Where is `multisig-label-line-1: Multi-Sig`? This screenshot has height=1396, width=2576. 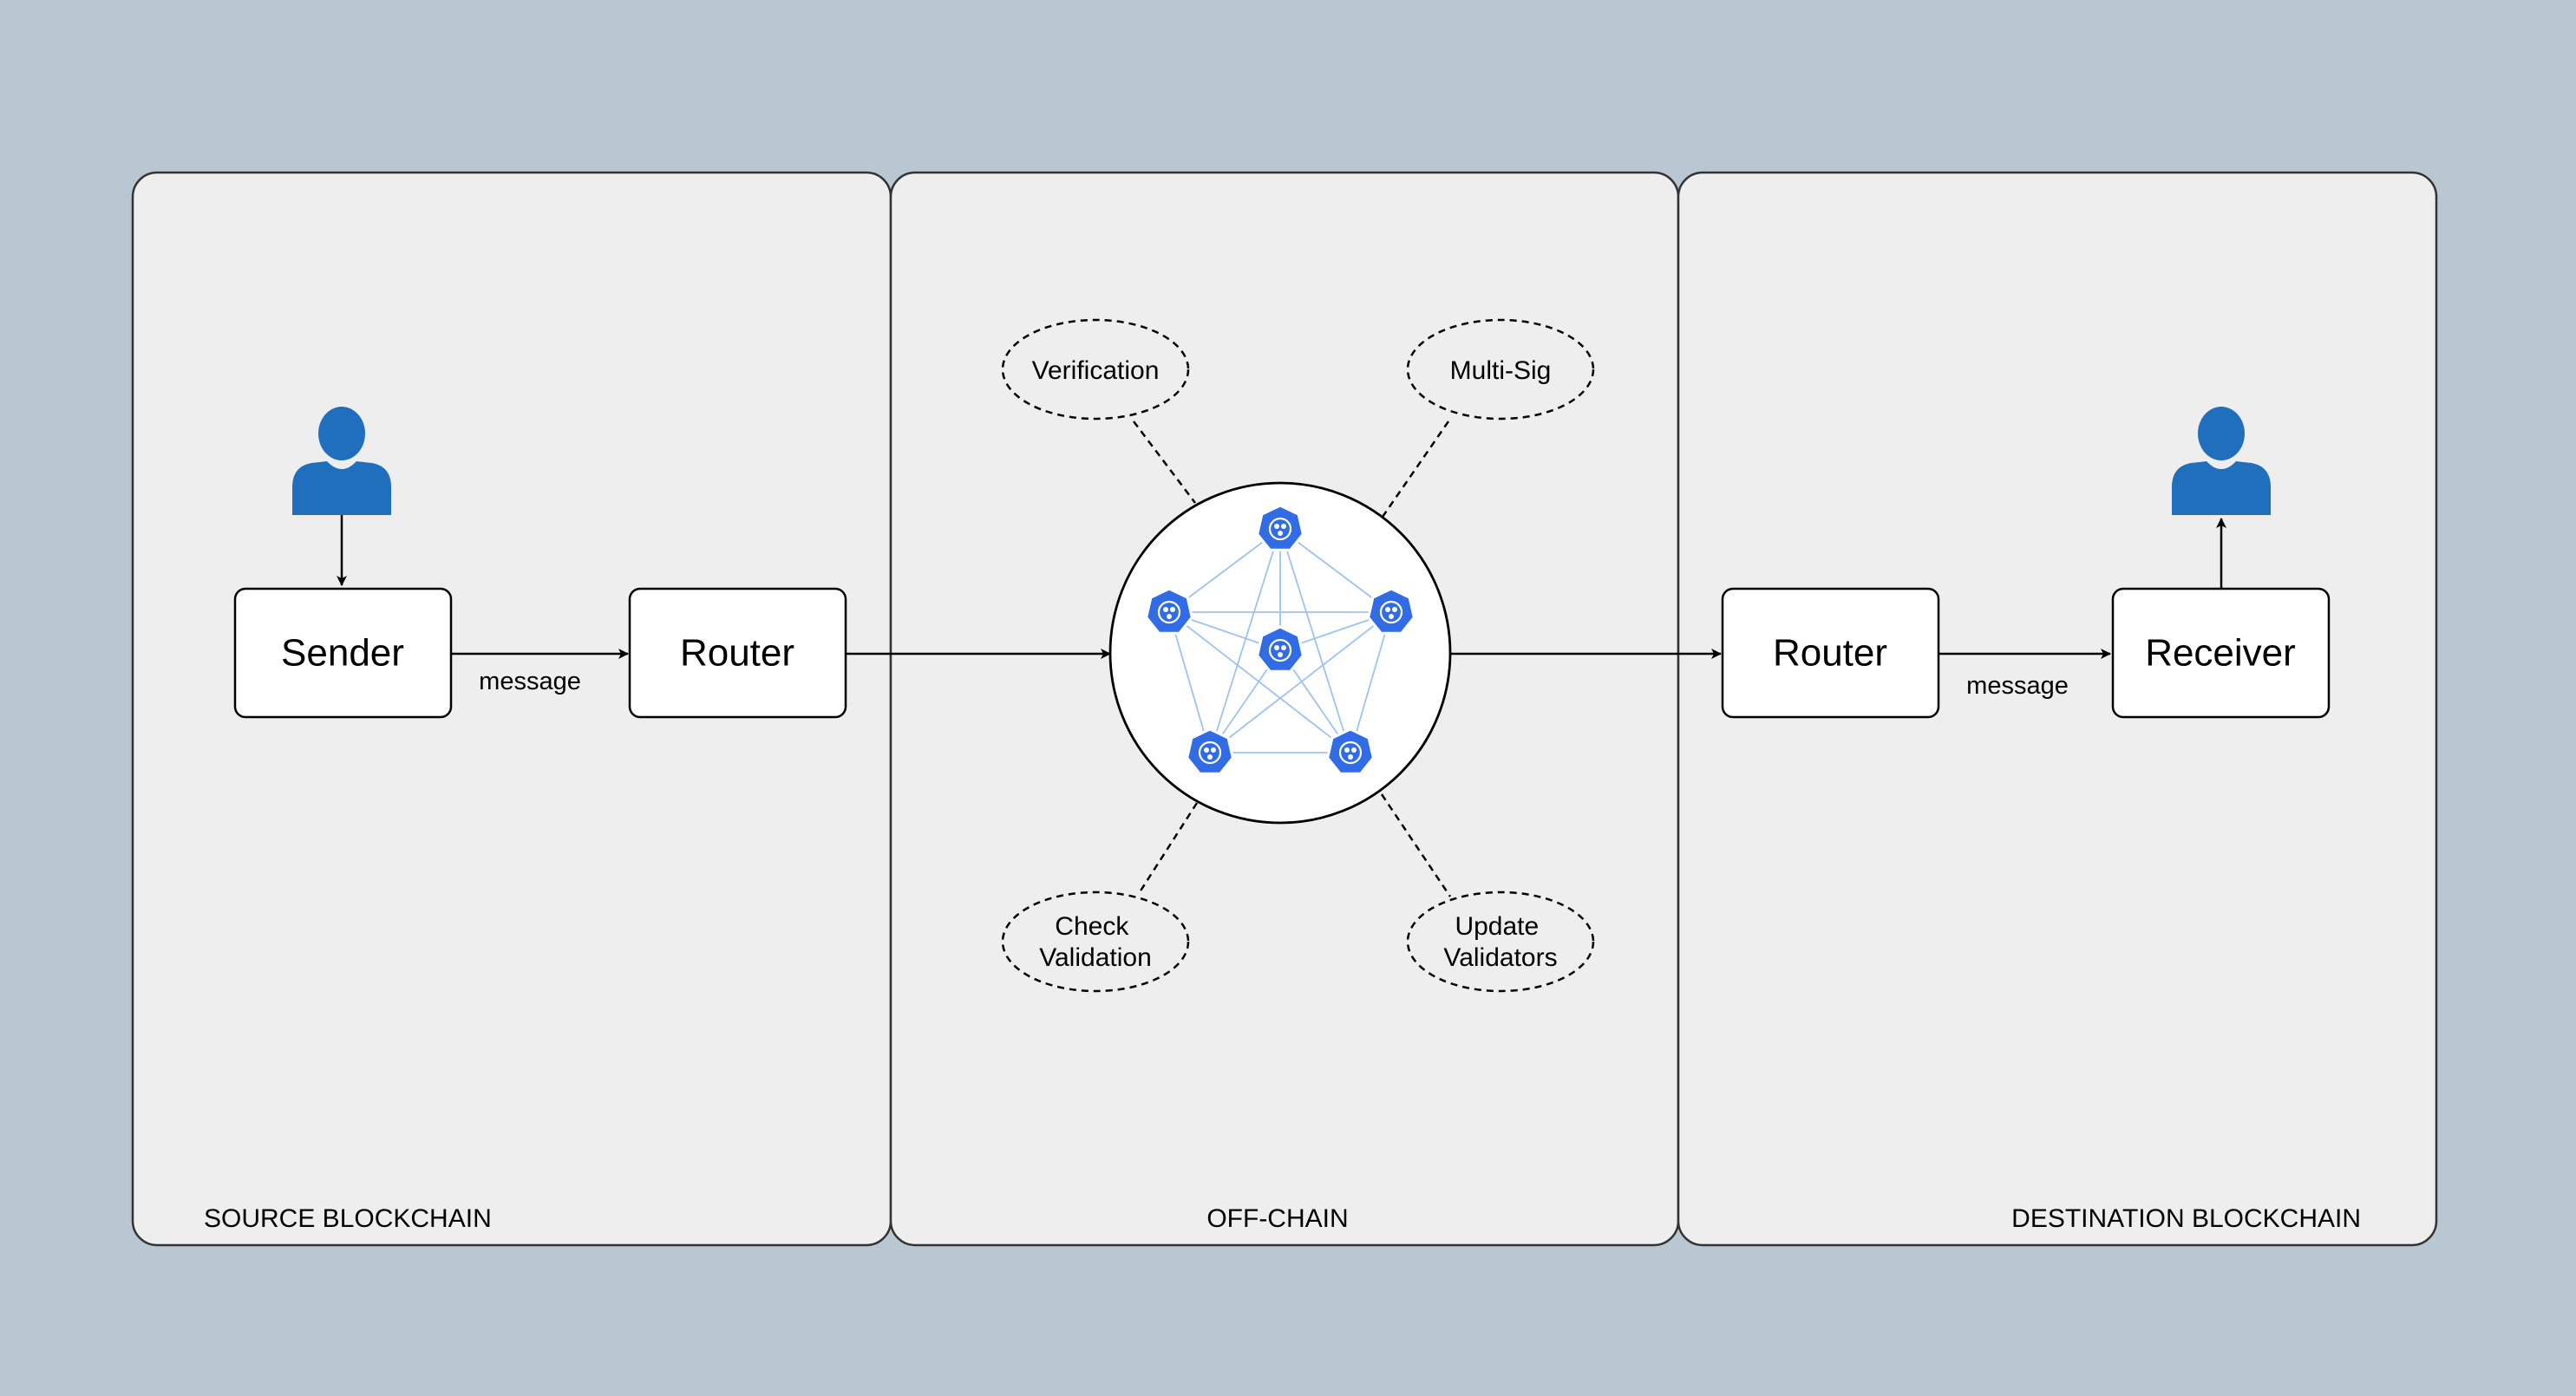 multisig-label-line-1: Multi-Sig is located at coordinates (1501, 370).